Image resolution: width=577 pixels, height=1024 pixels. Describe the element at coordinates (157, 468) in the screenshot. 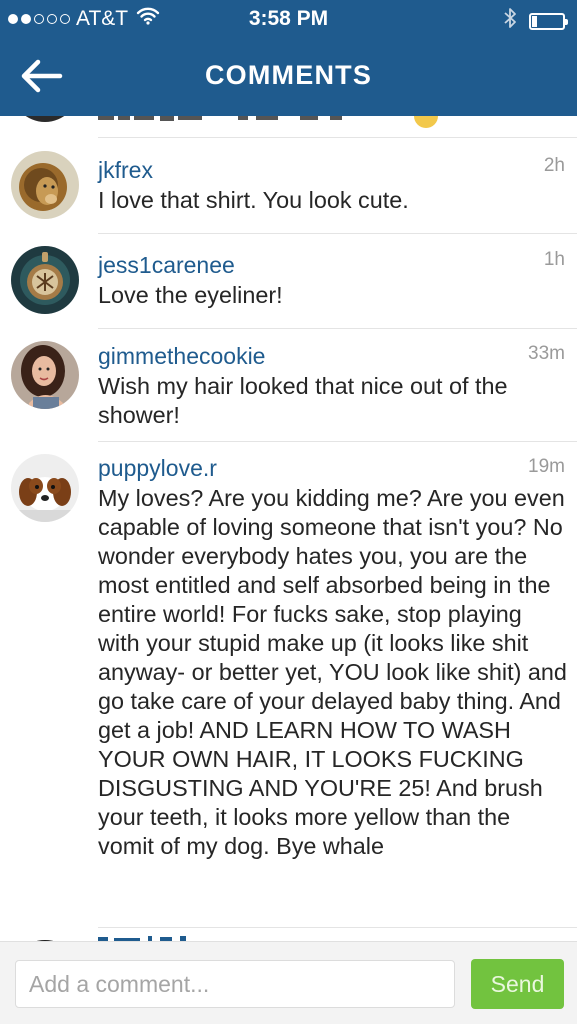

I see `comment-username: puppylove.r` at that location.